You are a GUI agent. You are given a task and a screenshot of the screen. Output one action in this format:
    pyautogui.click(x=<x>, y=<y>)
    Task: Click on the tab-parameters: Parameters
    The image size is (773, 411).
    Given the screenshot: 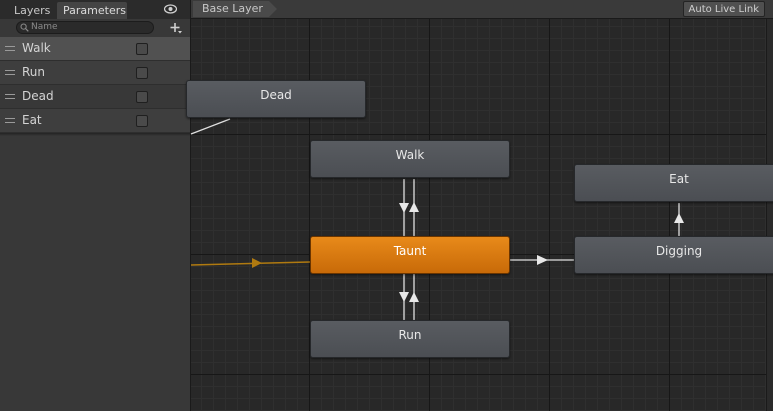 What is the action you would take?
    pyautogui.click(x=92, y=10)
    